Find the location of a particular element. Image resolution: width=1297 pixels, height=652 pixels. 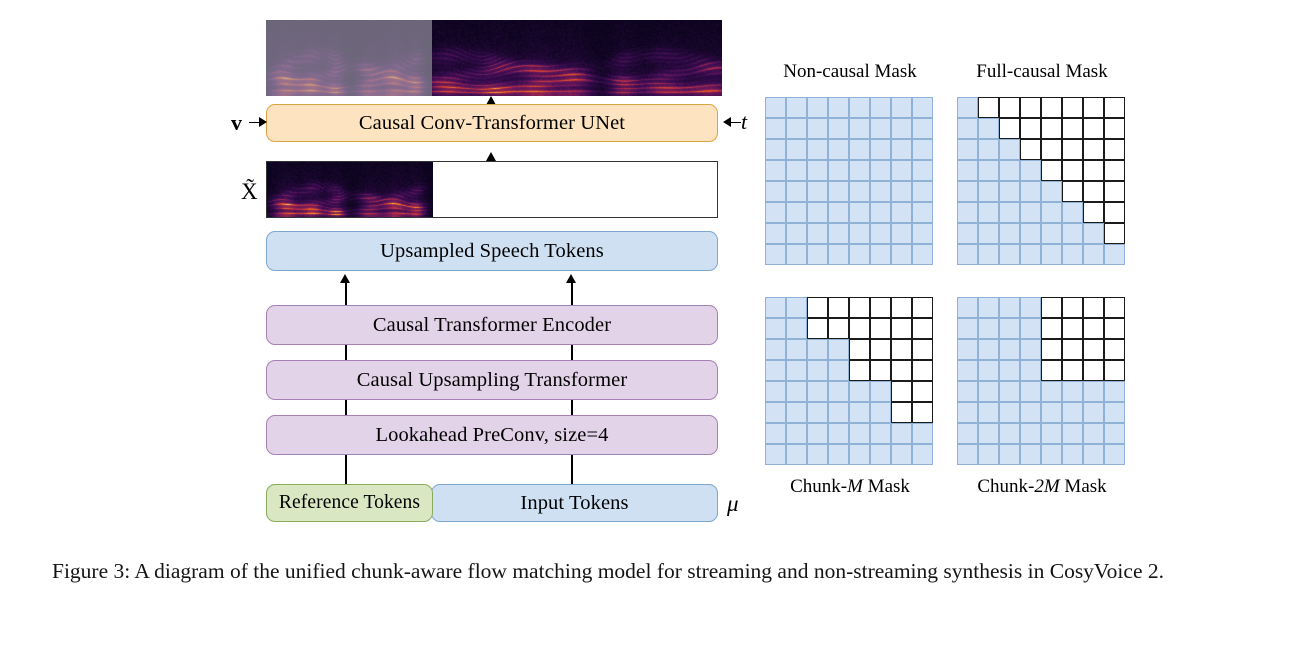

connector-preconv-to-upsampling-right is located at coordinates (572, 408).